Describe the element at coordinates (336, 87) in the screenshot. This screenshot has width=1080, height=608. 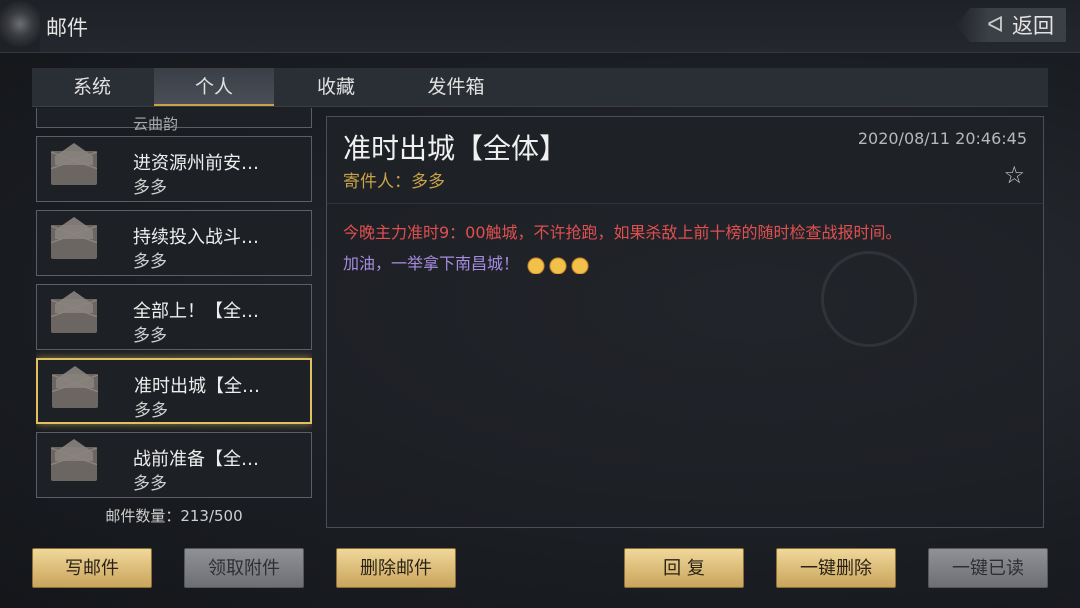
I see `tab-favorites: 收藏` at that location.